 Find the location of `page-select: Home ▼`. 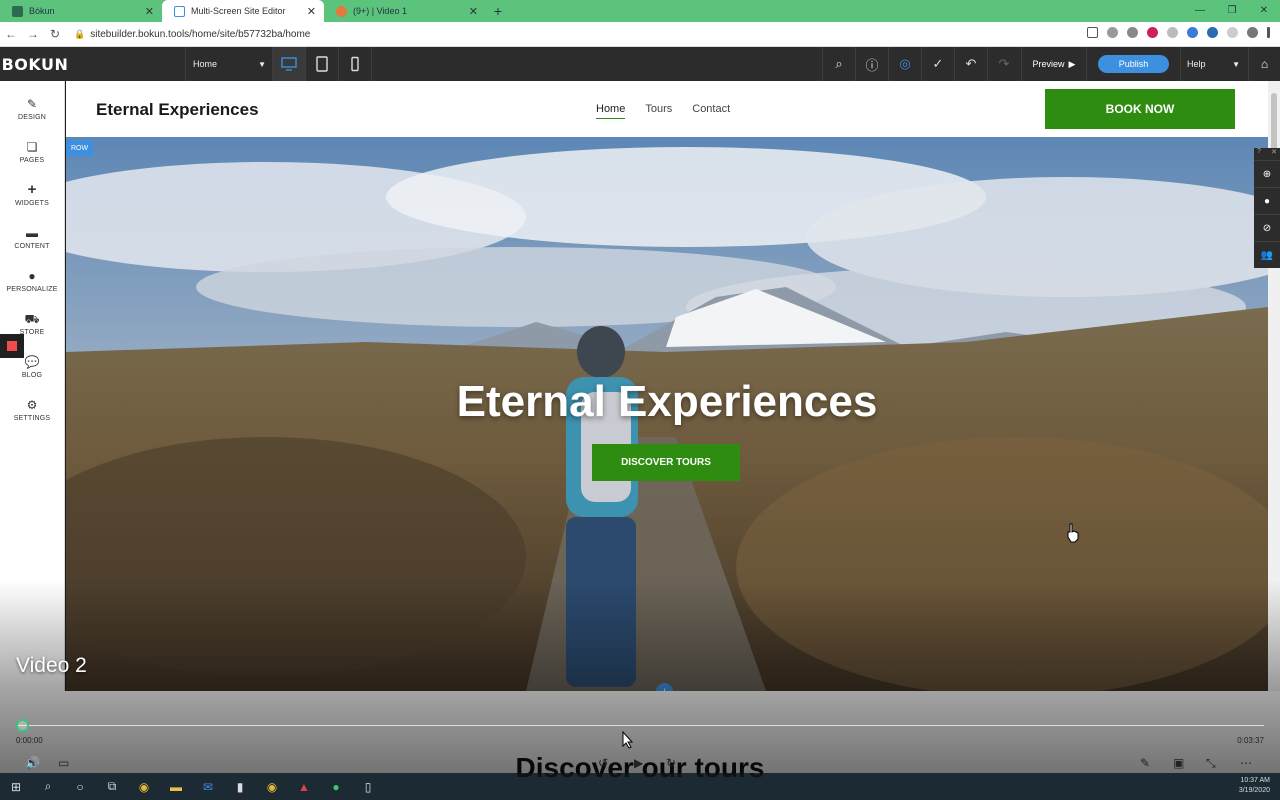

page-select: Home ▼ is located at coordinates (229, 64).